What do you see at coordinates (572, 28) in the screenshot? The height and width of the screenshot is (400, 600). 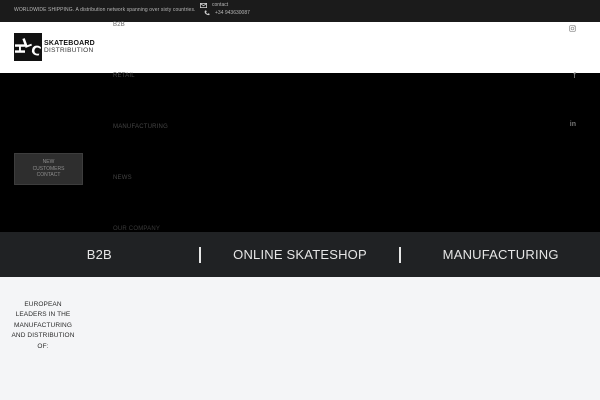 I see `instagram-icon` at bounding box center [572, 28].